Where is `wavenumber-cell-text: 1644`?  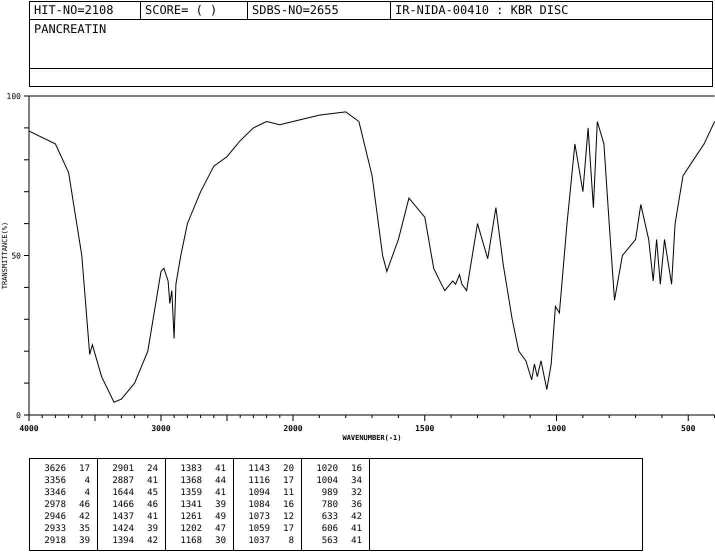 wavenumber-cell-text: 1644 is located at coordinates (122, 493).